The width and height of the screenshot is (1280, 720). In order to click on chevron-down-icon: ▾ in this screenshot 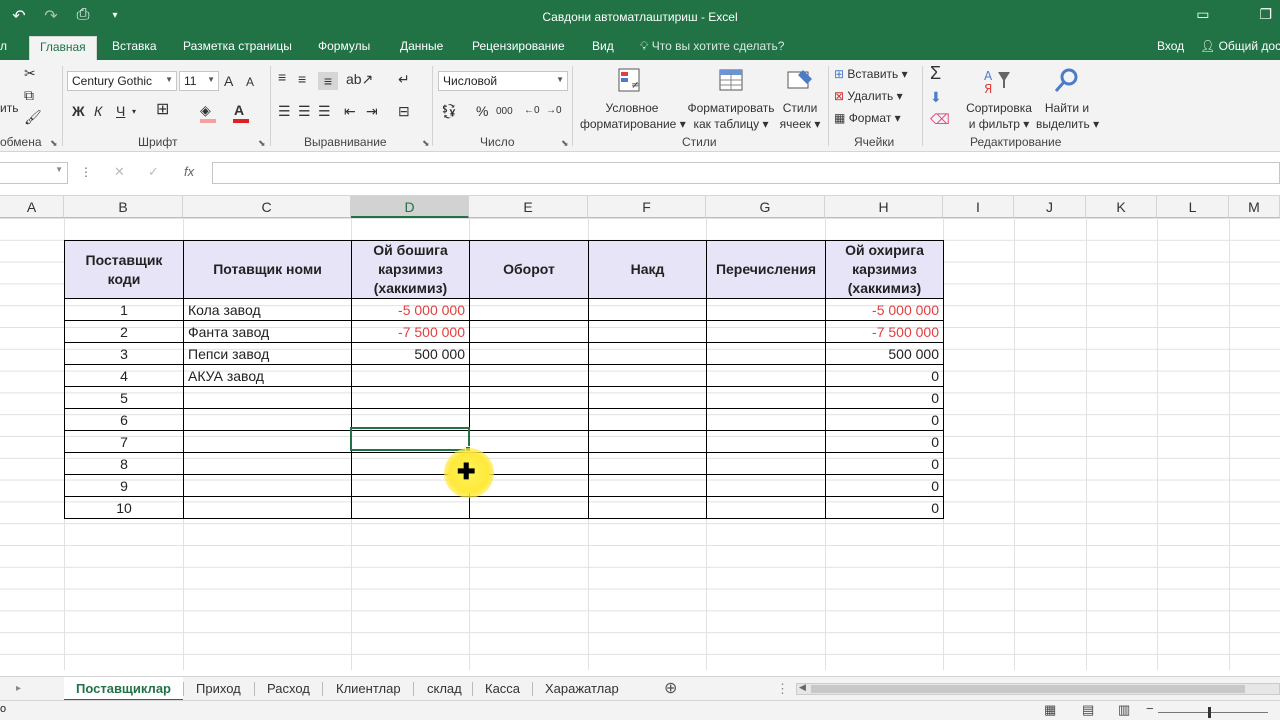, I will do `click(134, 112)`.